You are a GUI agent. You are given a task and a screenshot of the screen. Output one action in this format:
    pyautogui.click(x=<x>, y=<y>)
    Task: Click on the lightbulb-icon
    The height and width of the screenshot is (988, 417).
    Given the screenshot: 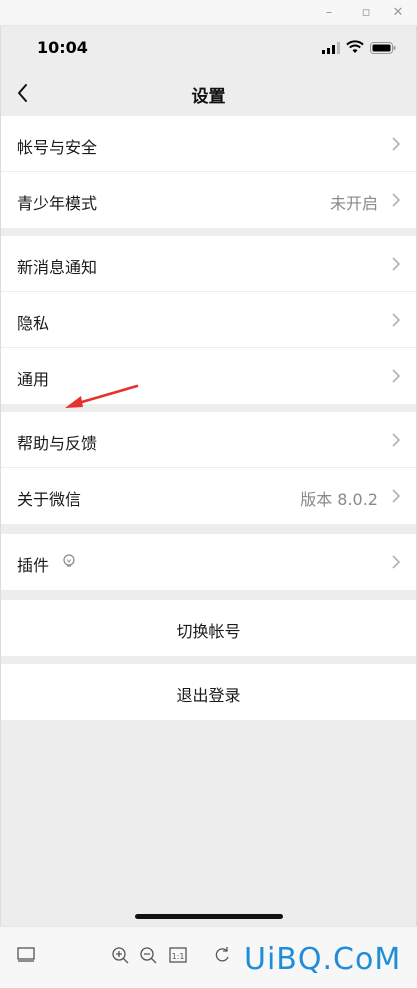 What is the action you would take?
    pyautogui.click(x=69, y=560)
    